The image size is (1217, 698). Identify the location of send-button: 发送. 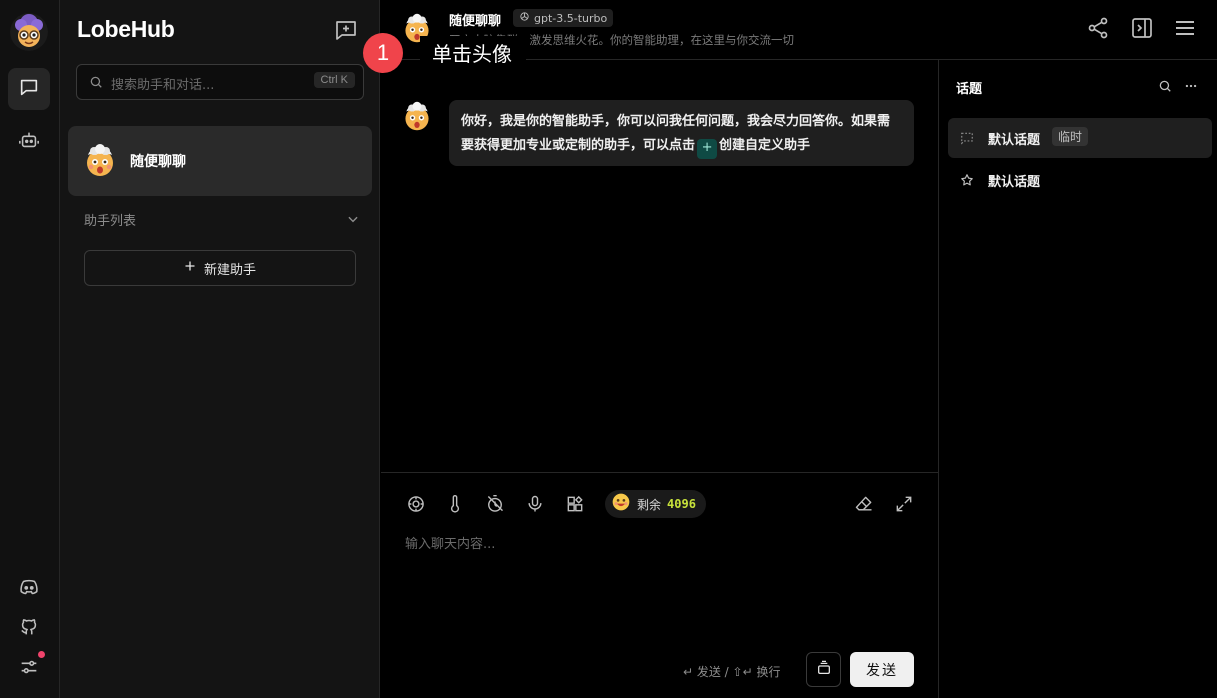
(882, 669).